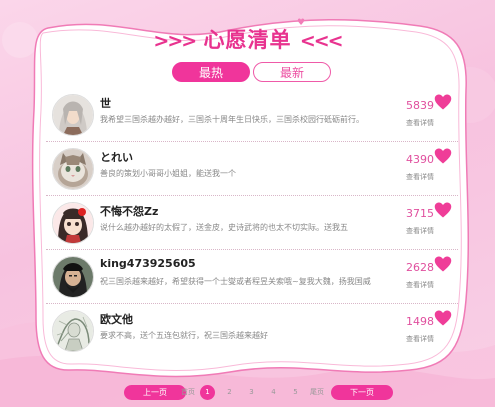  I want to click on title-left-arrows: >>>, so click(175, 41).